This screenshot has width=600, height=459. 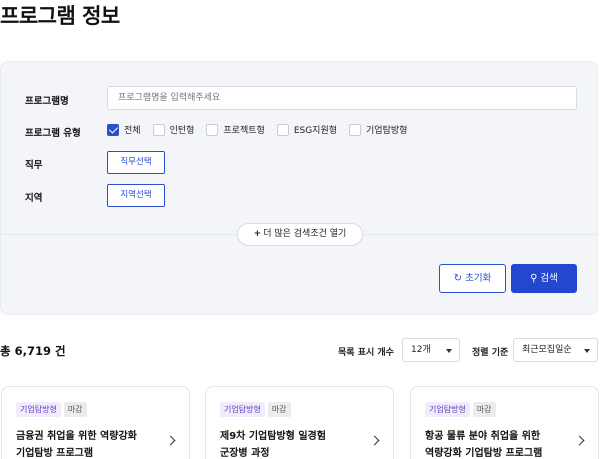 I want to click on sort-select: 최근모집일순, so click(x=555, y=350).